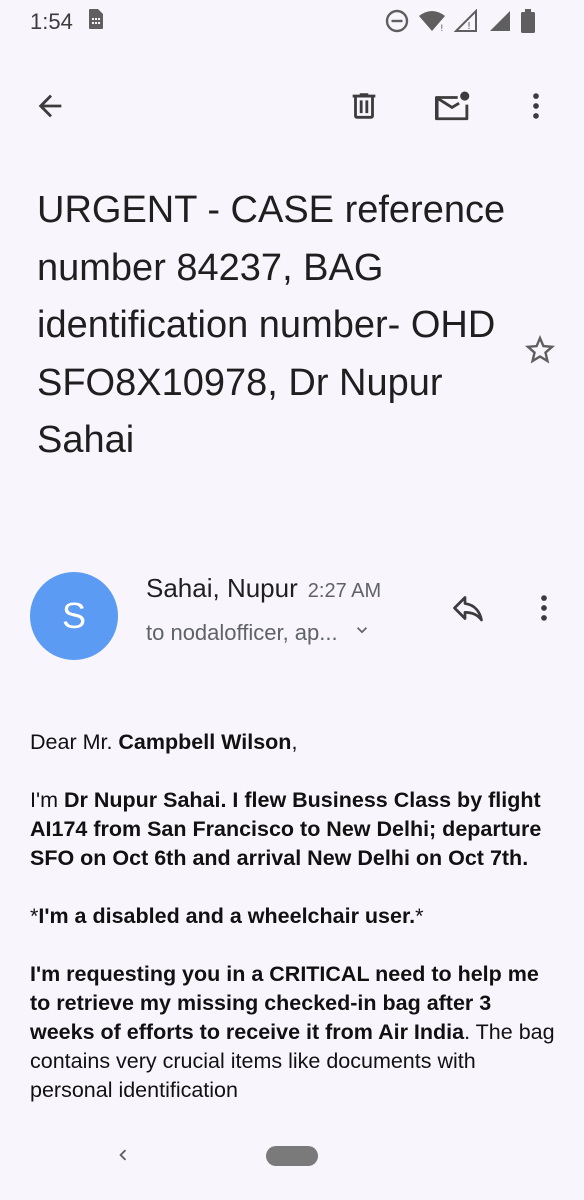 The width and height of the screenshot is (584, 1200). What do you see at coordinates (419, 916) in the screenshot?
I see `body-text: *` at bounding box center [419, 916].